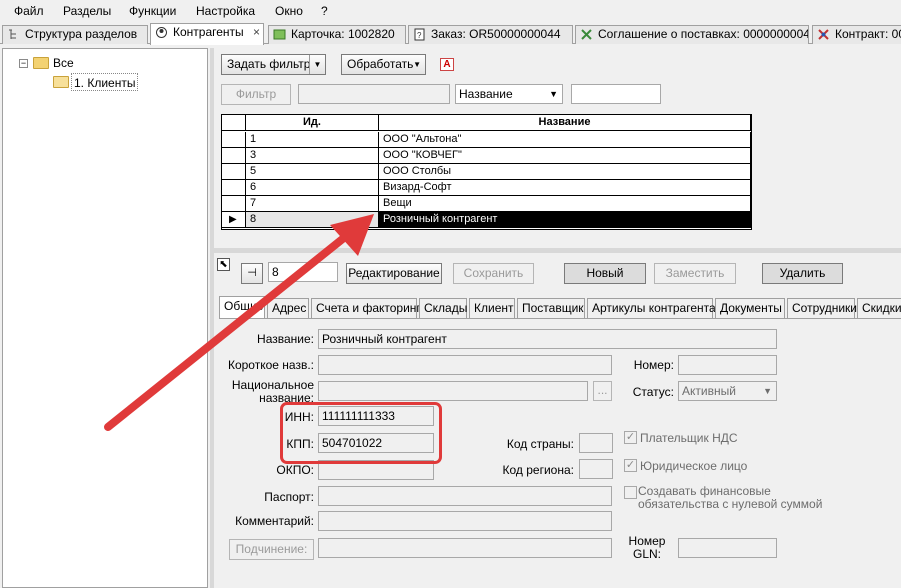  I want to click on tab-order: ? Заказ: OR50000000044, so click(490, 34).